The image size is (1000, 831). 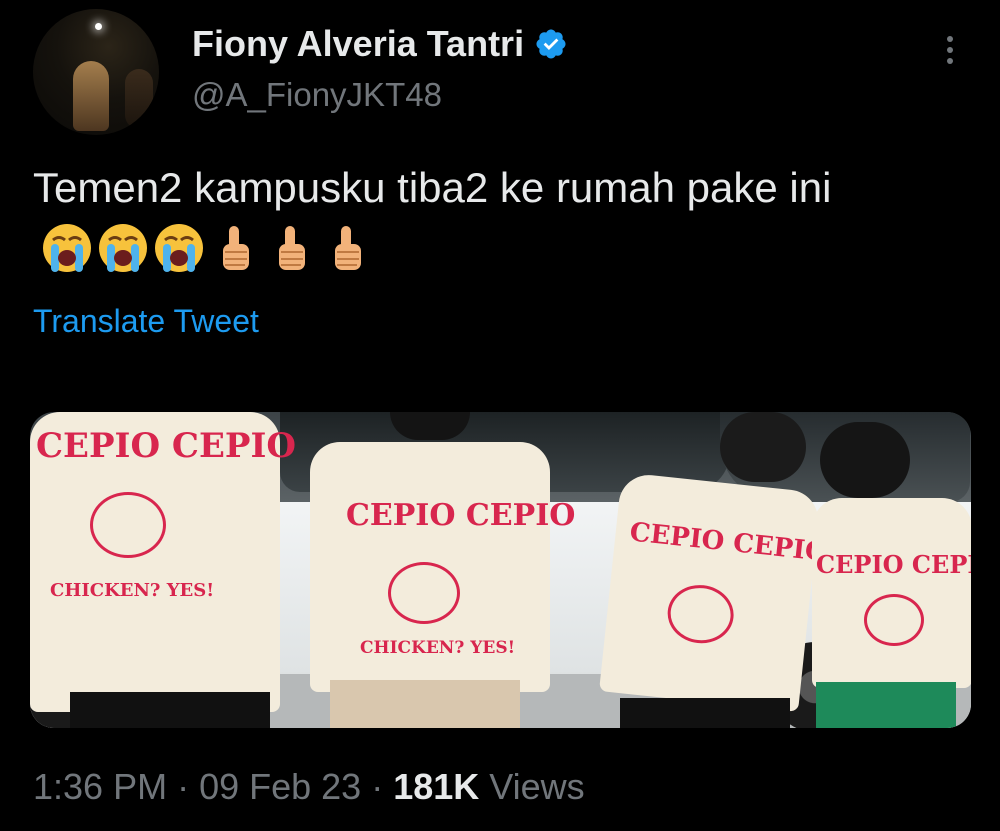 I want to click on more-options-icon, so click(x=950, y=50).